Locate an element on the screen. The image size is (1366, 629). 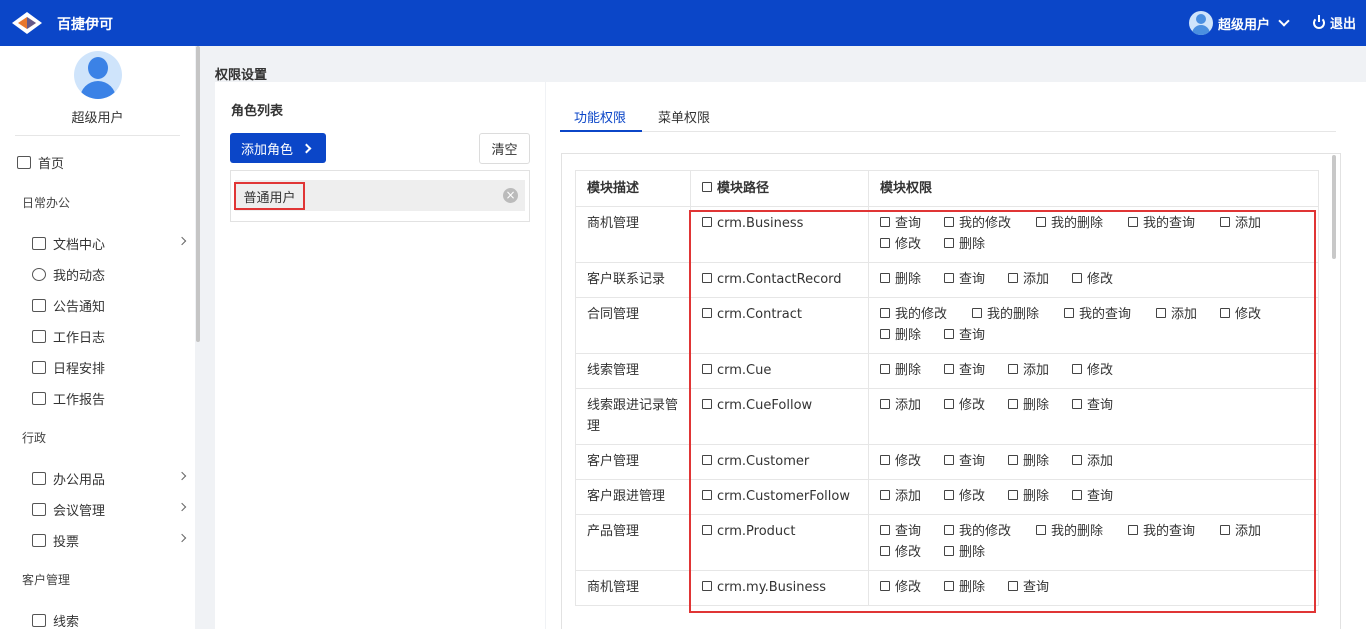
sidebar-item-meetings: 会议管理 is located at coordinates (68, 509).